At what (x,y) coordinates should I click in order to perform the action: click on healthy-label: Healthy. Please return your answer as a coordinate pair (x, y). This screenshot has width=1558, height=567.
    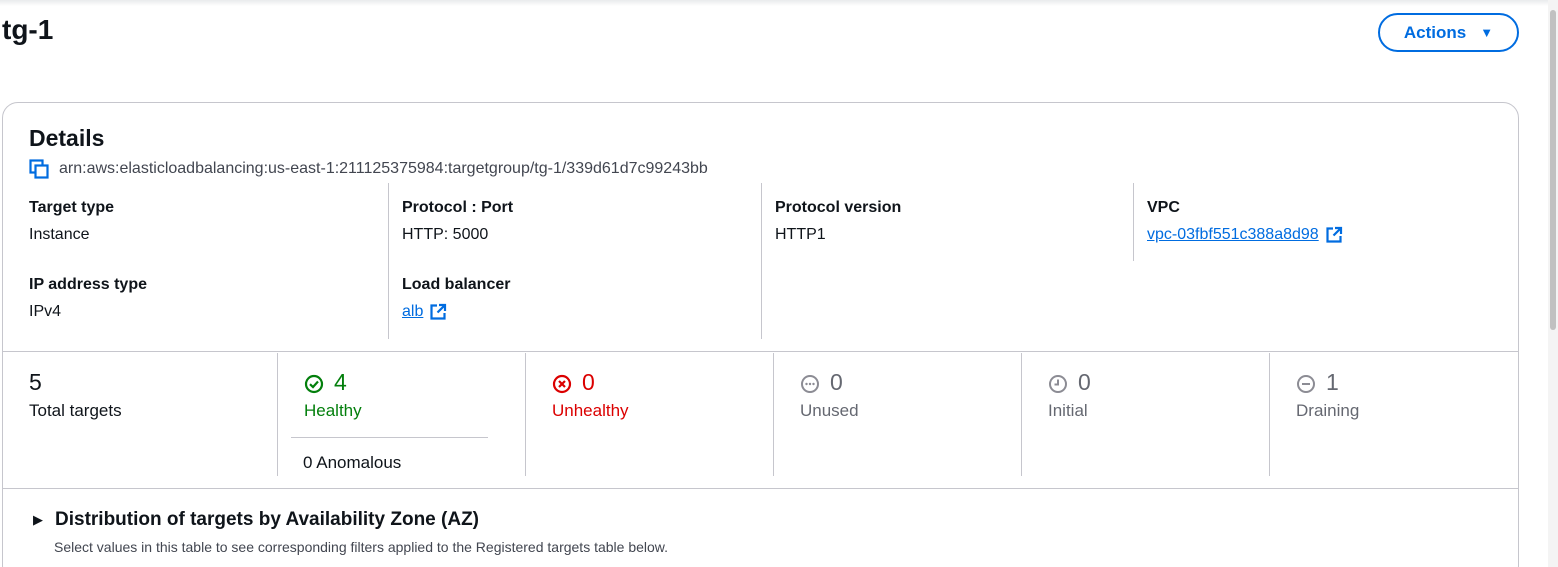
    Looking at the image, I should click on (333, 410).